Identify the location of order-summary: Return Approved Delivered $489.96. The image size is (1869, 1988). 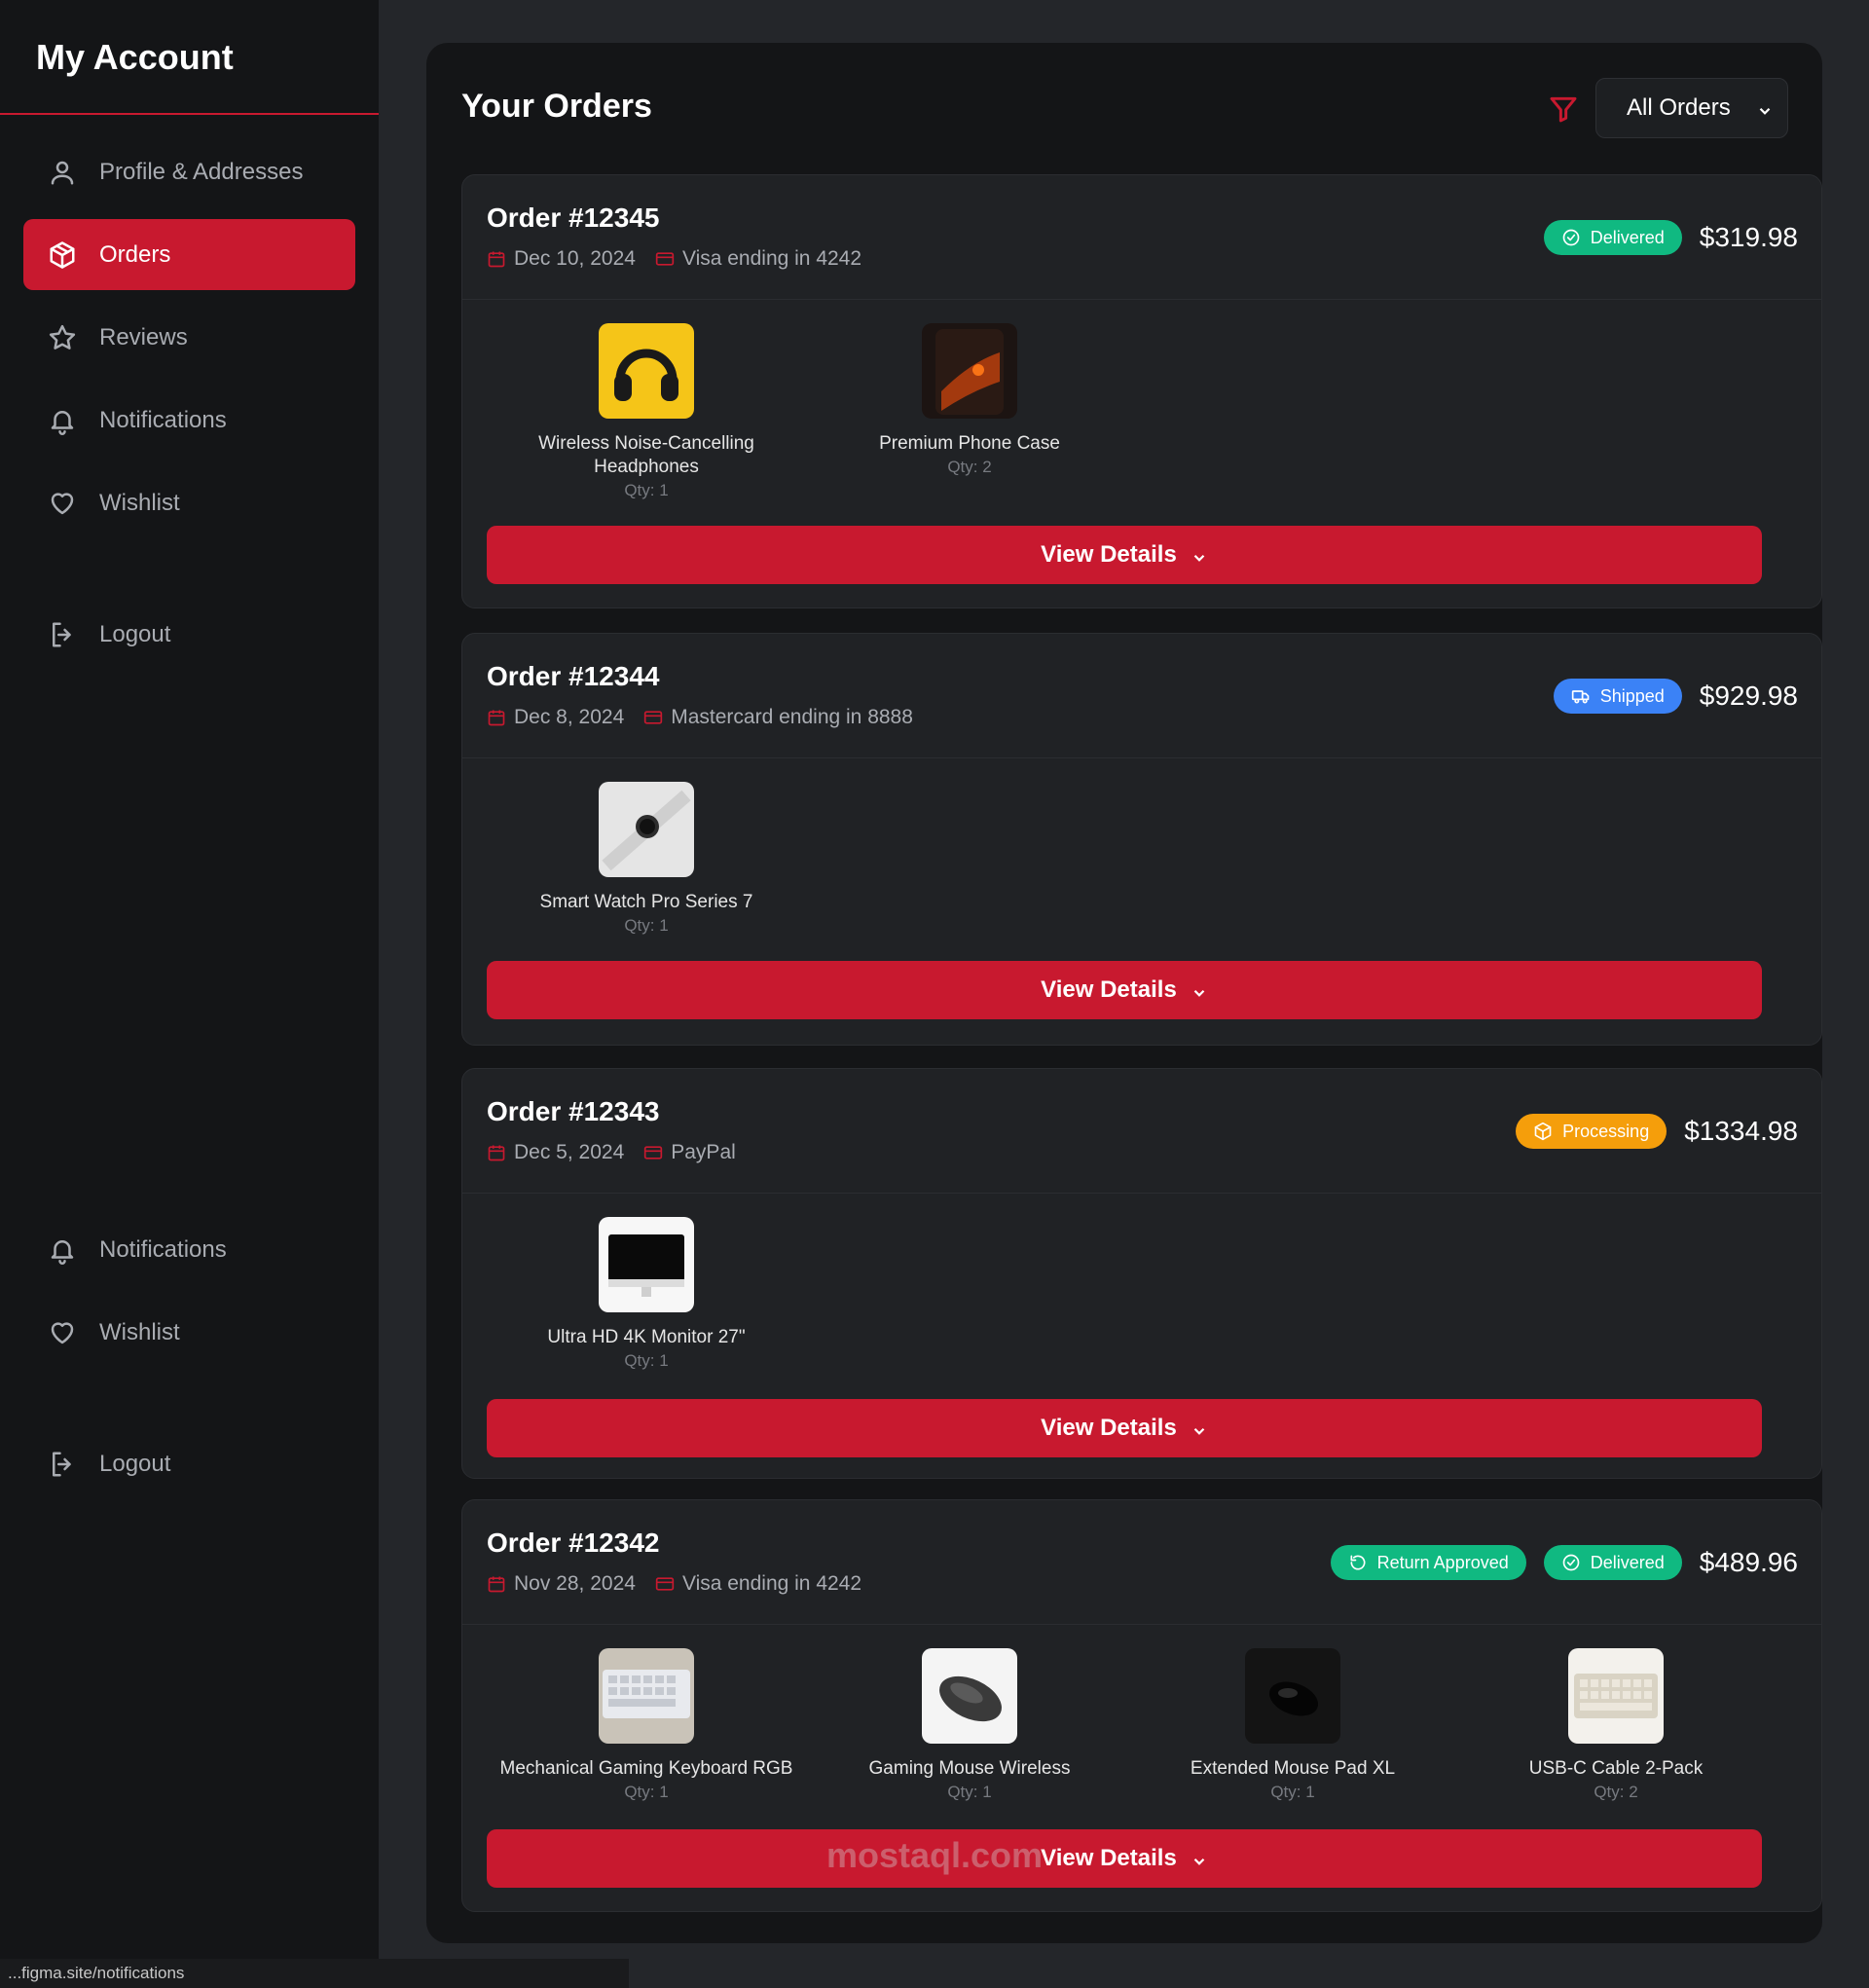
(1564, 1562).